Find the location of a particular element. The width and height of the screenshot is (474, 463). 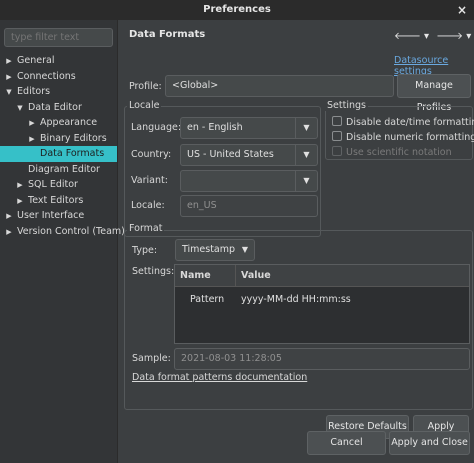

tree-item-editors: ▼ Editors is located at coordinates (58, 92).